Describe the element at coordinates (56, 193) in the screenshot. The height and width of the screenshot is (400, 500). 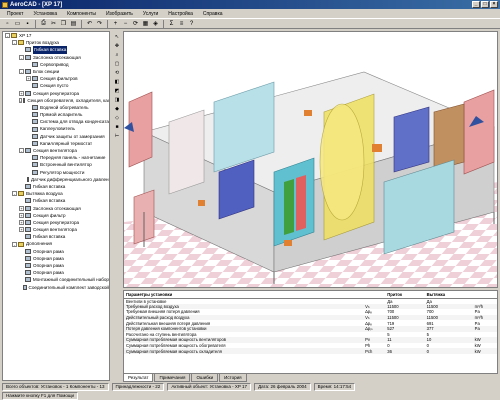
I see `tree-item: - Вытяжка воздуха` at that location.